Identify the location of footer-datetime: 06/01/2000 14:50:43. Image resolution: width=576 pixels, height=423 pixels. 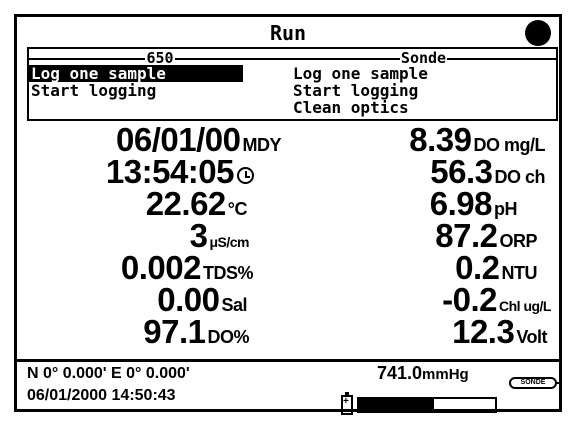
(101, 395).